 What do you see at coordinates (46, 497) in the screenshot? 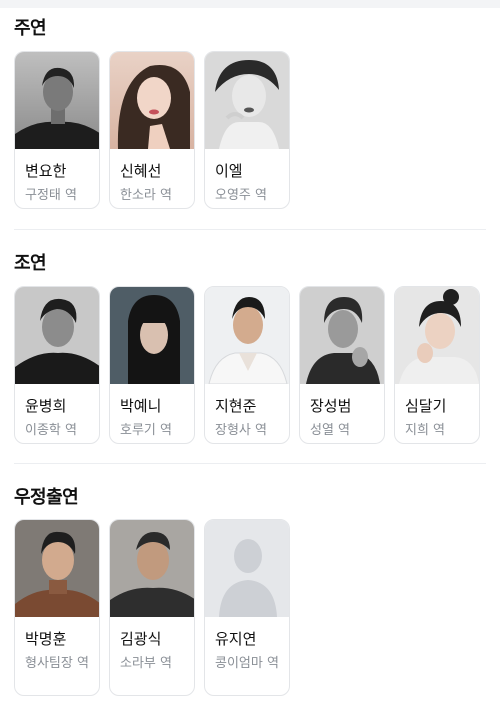
I see `section-title: 우정출연` at bounding box center [46, 497].